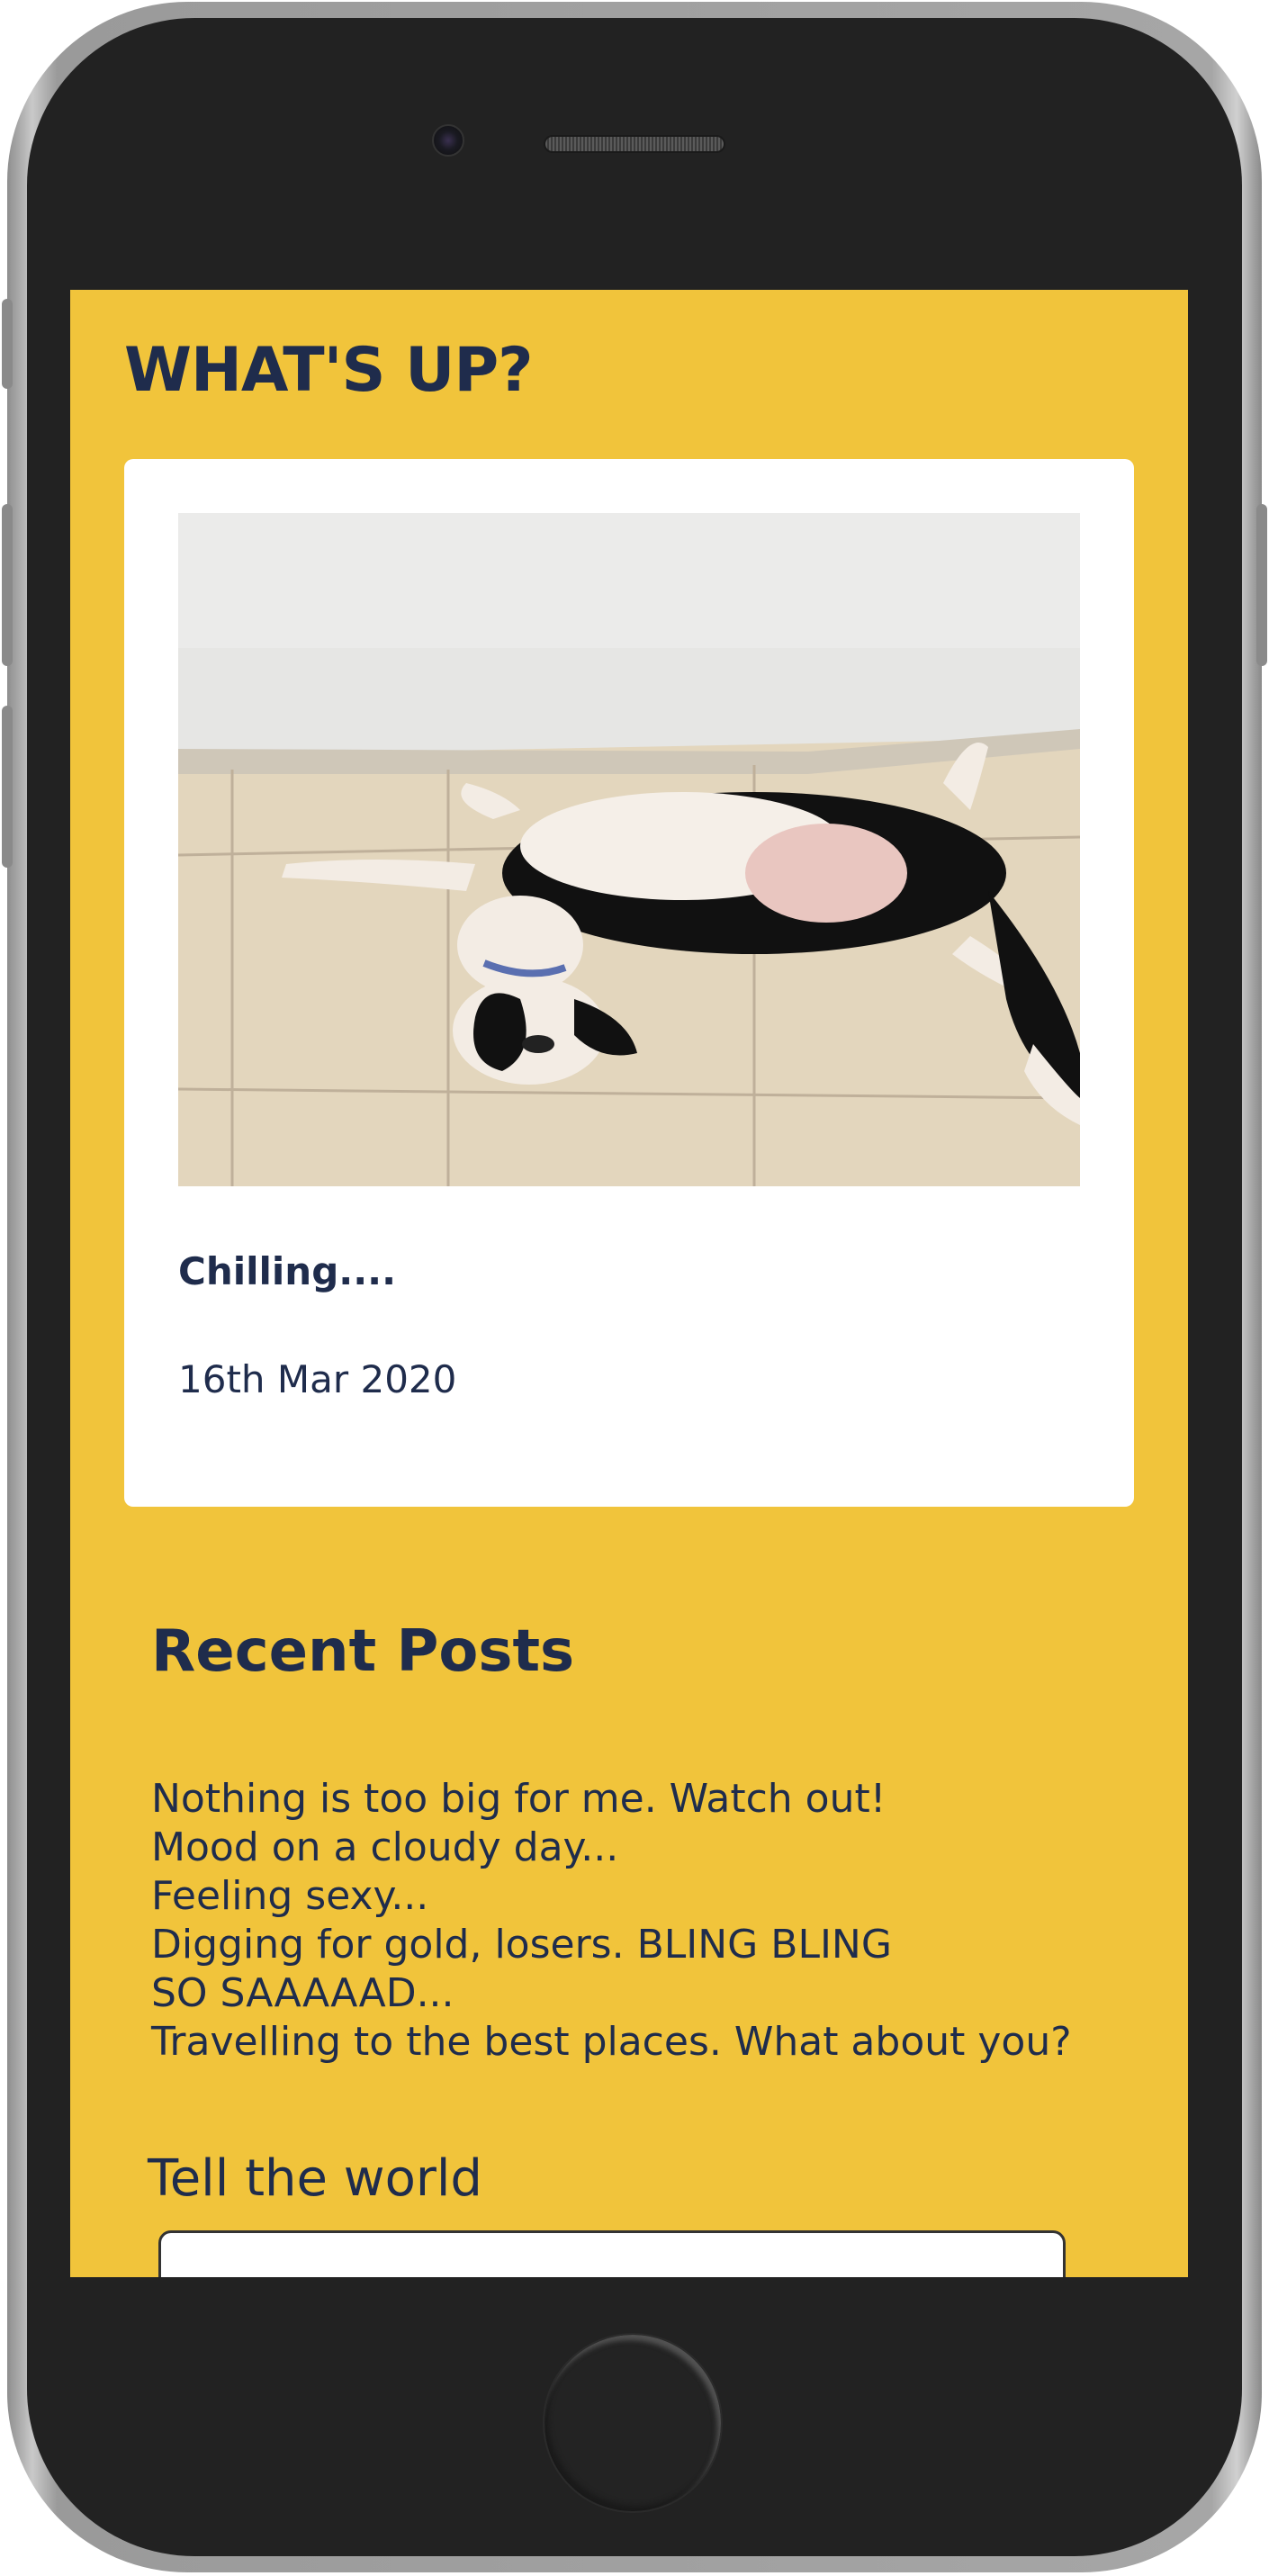 The height and width of the screenshot is (2576, 1269). I want to click on front-camera, so click(448, 140).